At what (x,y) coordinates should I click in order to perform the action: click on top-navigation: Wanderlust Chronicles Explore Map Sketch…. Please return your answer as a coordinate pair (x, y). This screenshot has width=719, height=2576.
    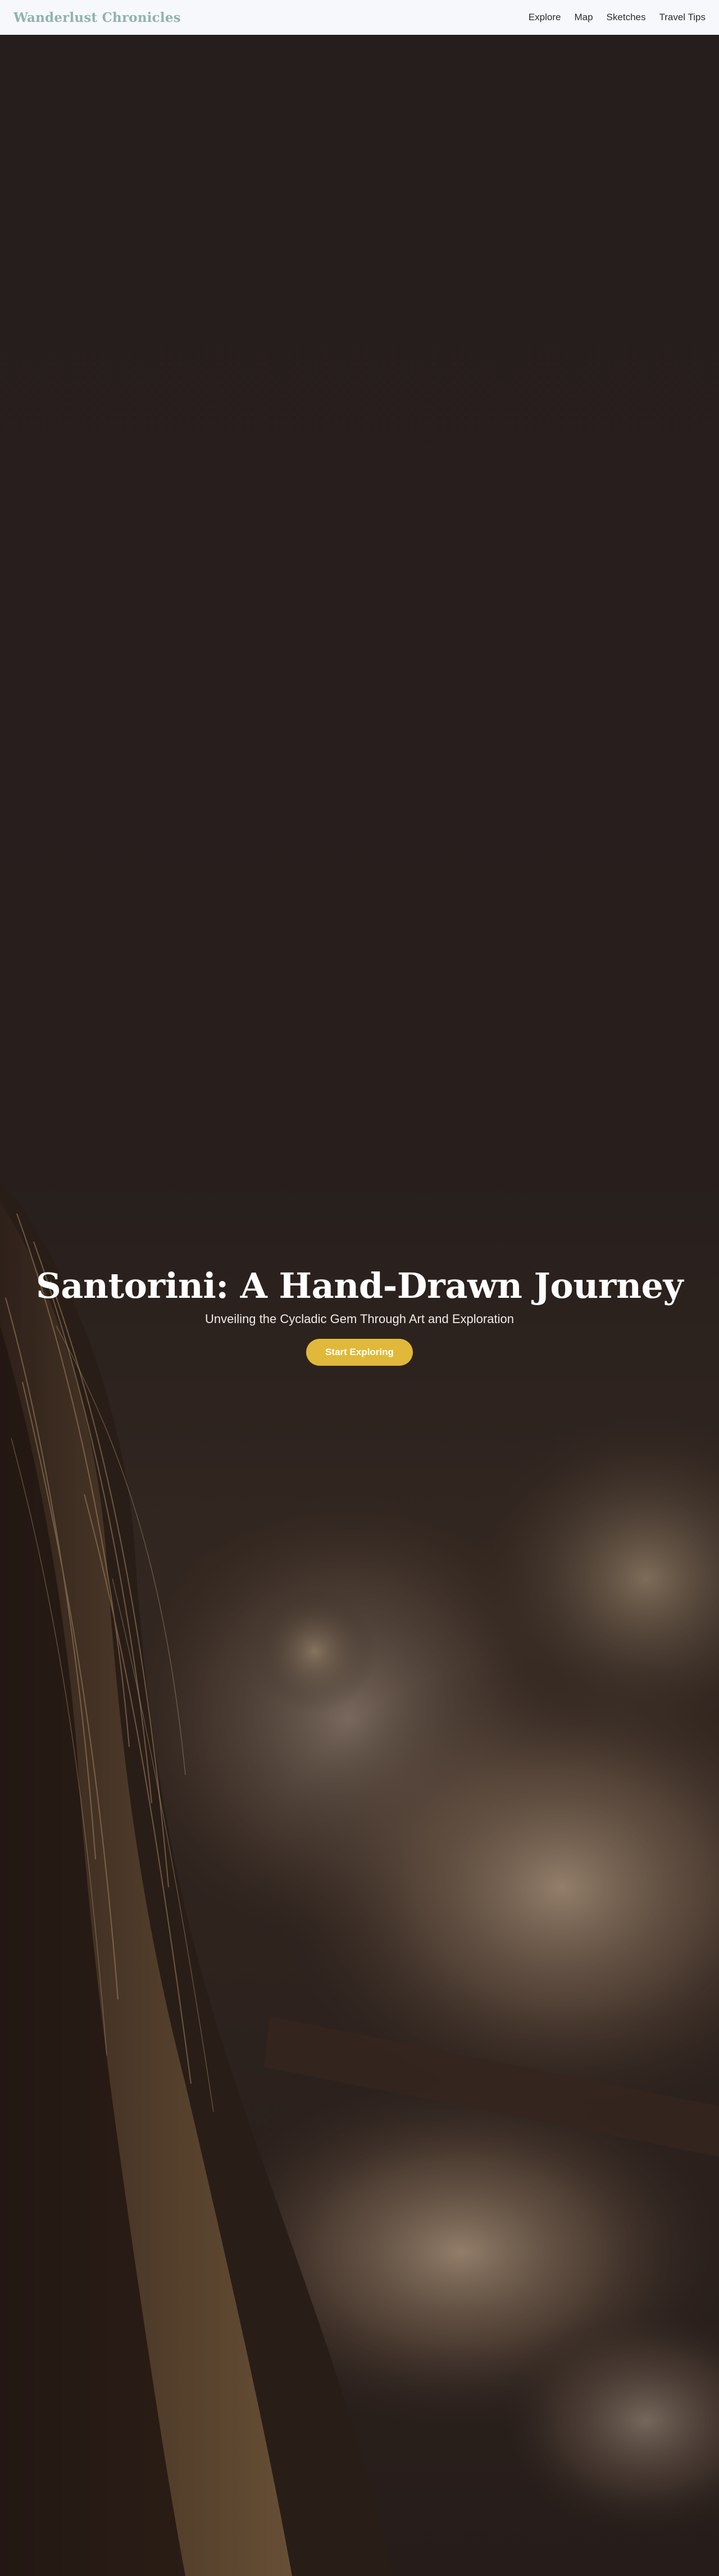
    Looking at the image, I should click on (359, 17).